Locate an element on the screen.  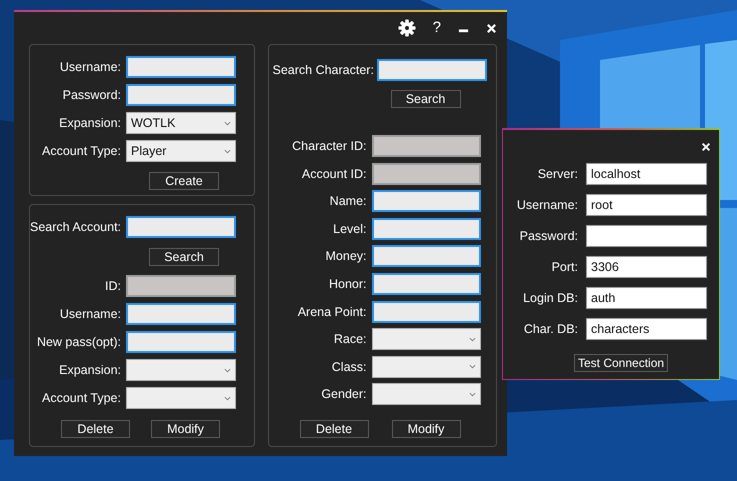
dropdown: Player is located at coordinates (181, 151).